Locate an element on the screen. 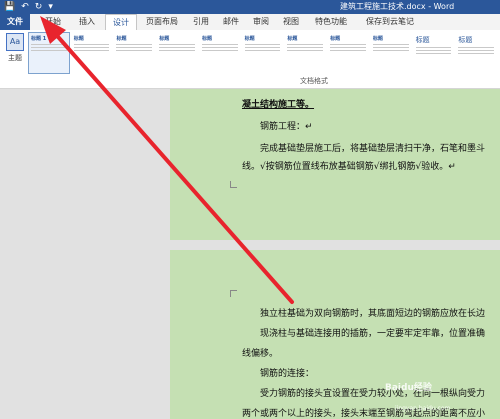 The image size is (500, 419). watermark-brand: Baidu经验 is located at coordinates (408, 388).